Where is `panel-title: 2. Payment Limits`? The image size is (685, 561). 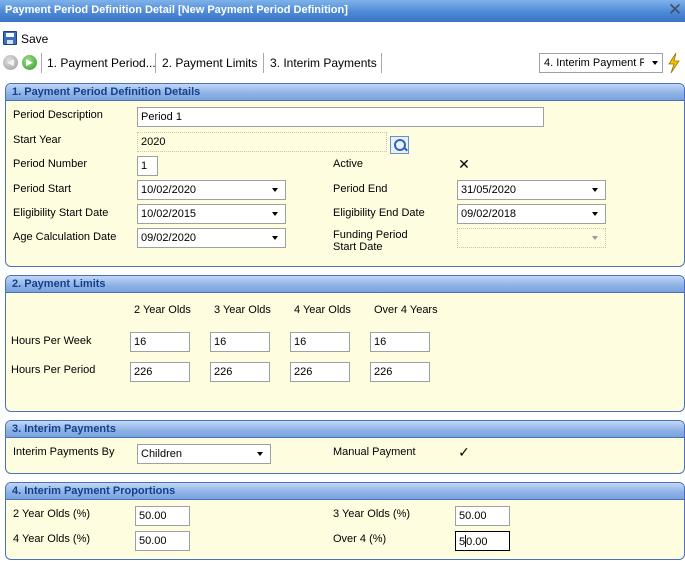
panel-title: 2. Payment Limits is located at coordinates (59, 284).